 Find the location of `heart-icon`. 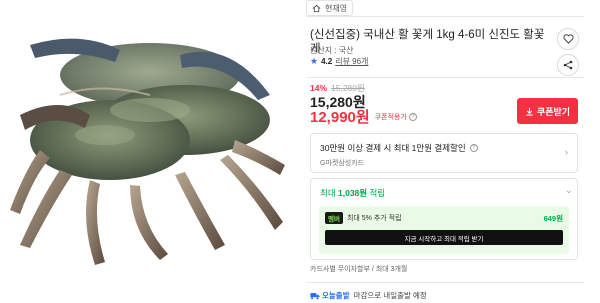

heart-icon is located at coordinates (568, 39).